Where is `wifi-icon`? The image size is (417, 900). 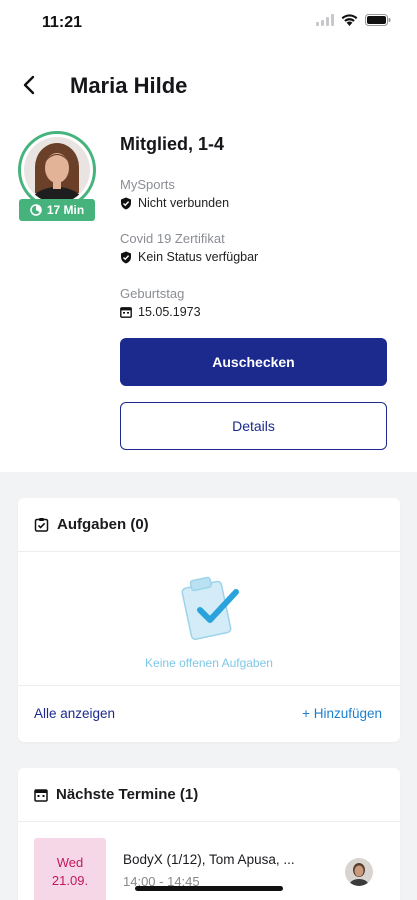 wifi-icon is located at coordinates (349, 20).